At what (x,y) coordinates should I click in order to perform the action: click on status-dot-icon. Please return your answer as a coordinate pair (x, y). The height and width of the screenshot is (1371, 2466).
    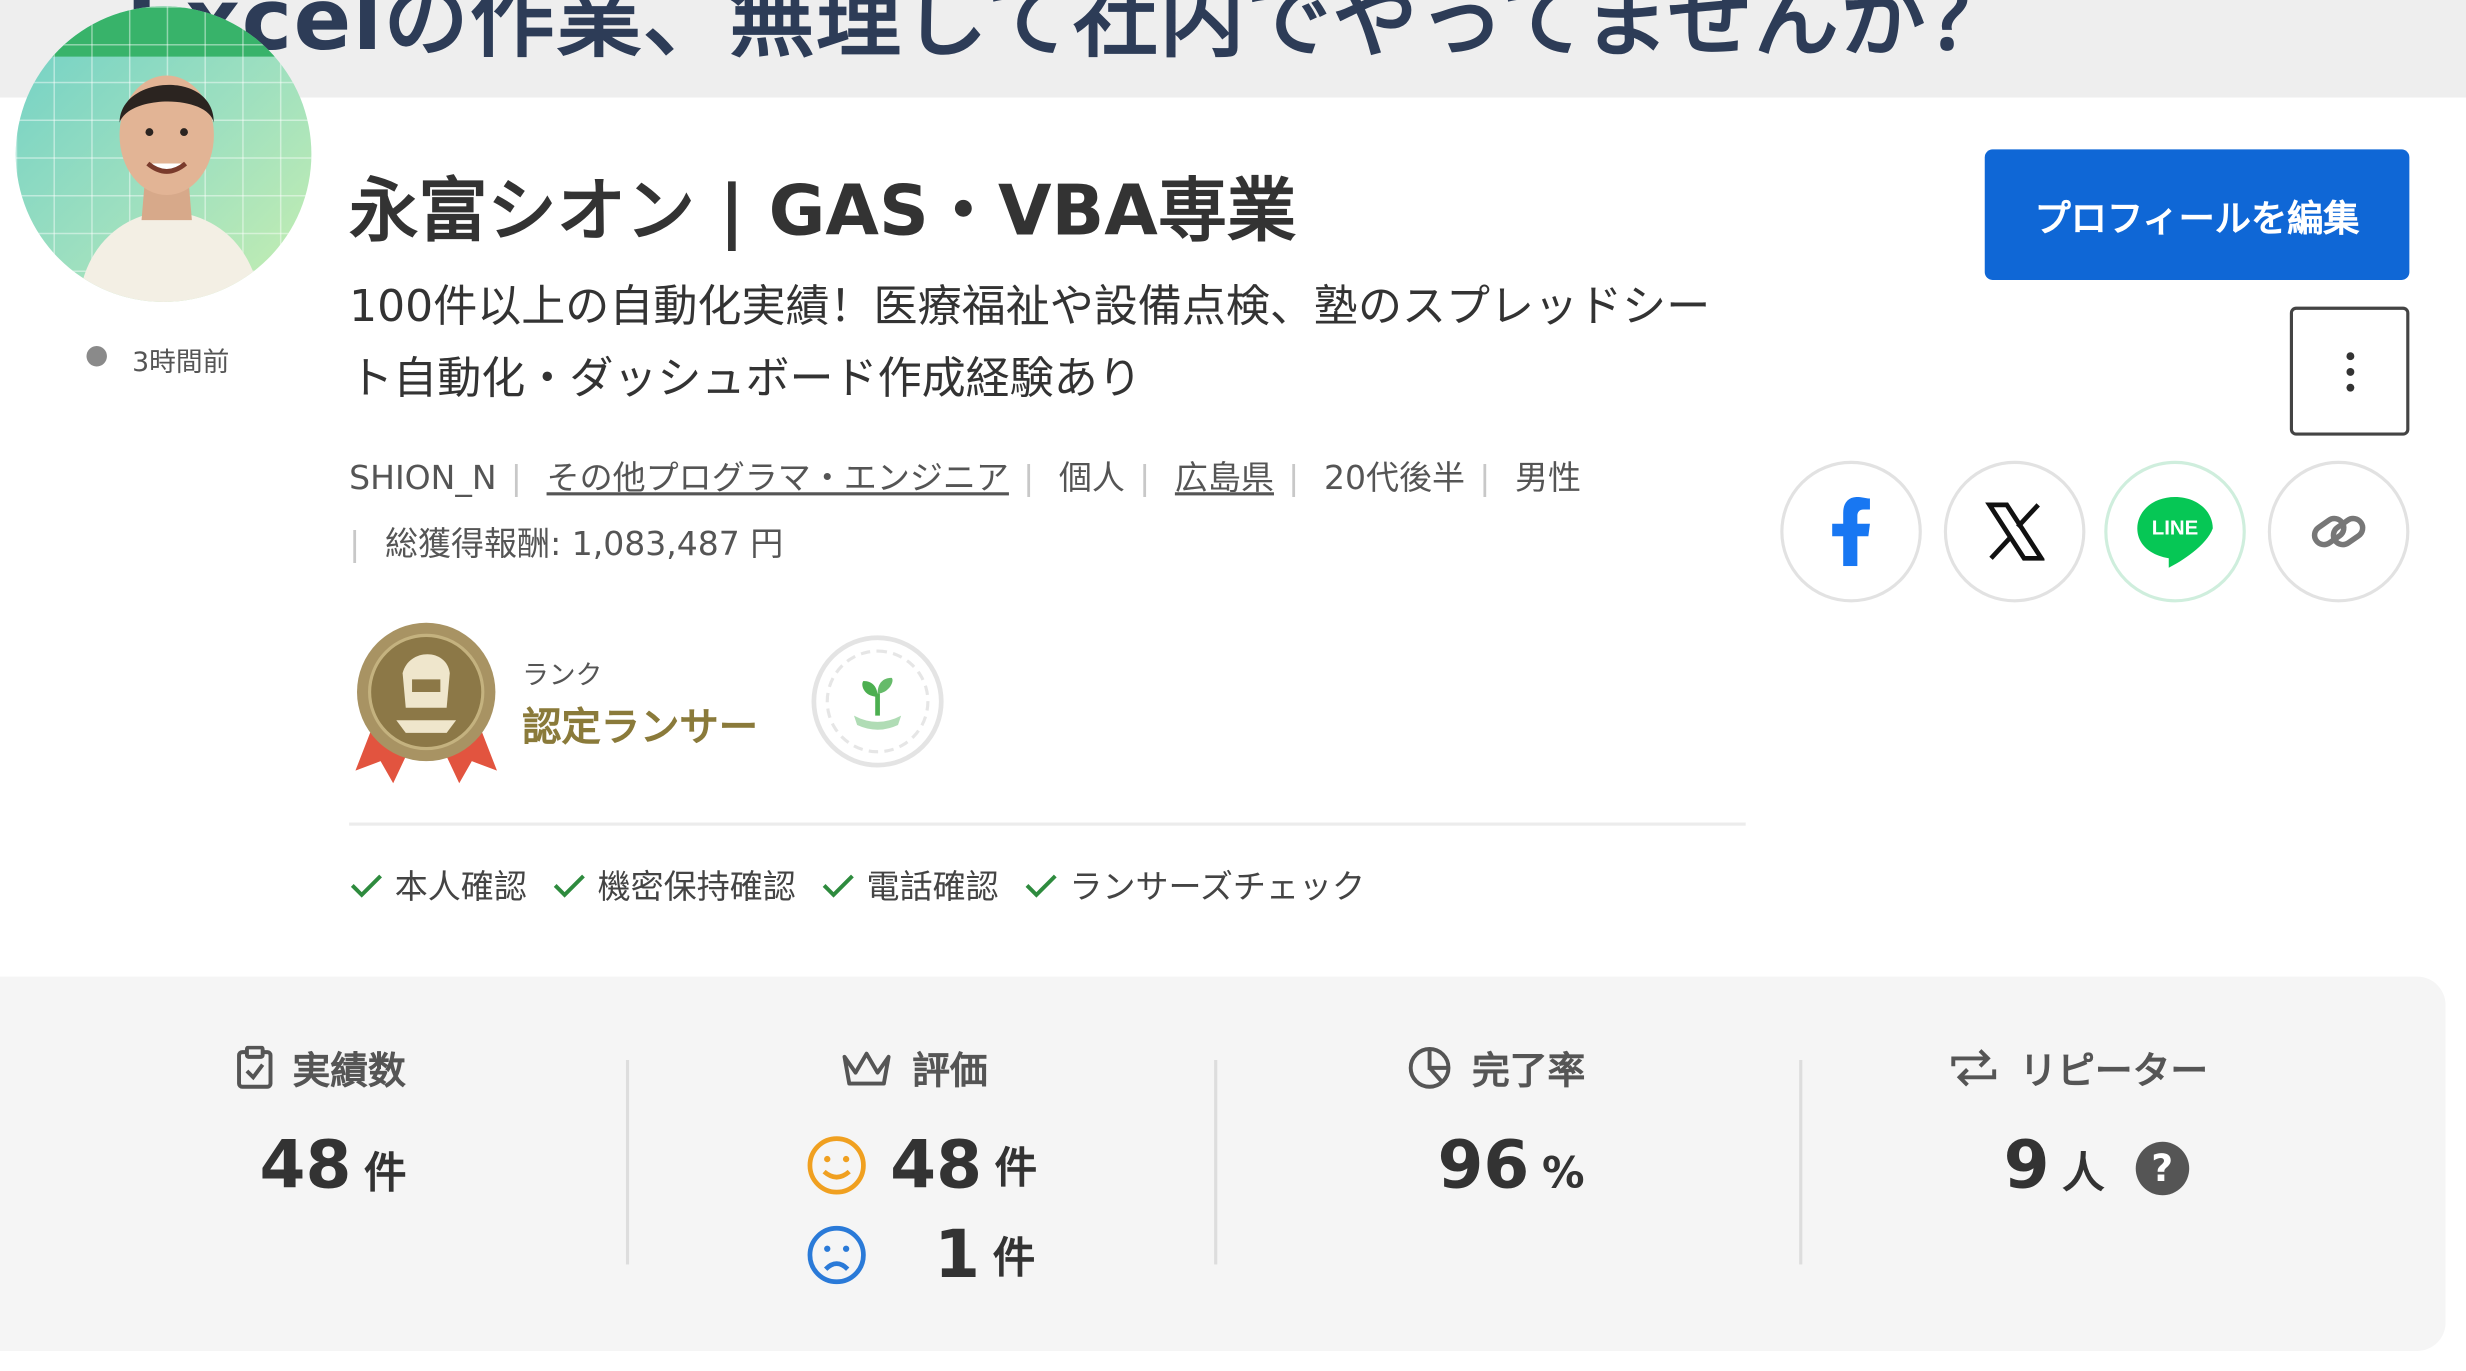
    Looking at the image, I should click on (96, 356).